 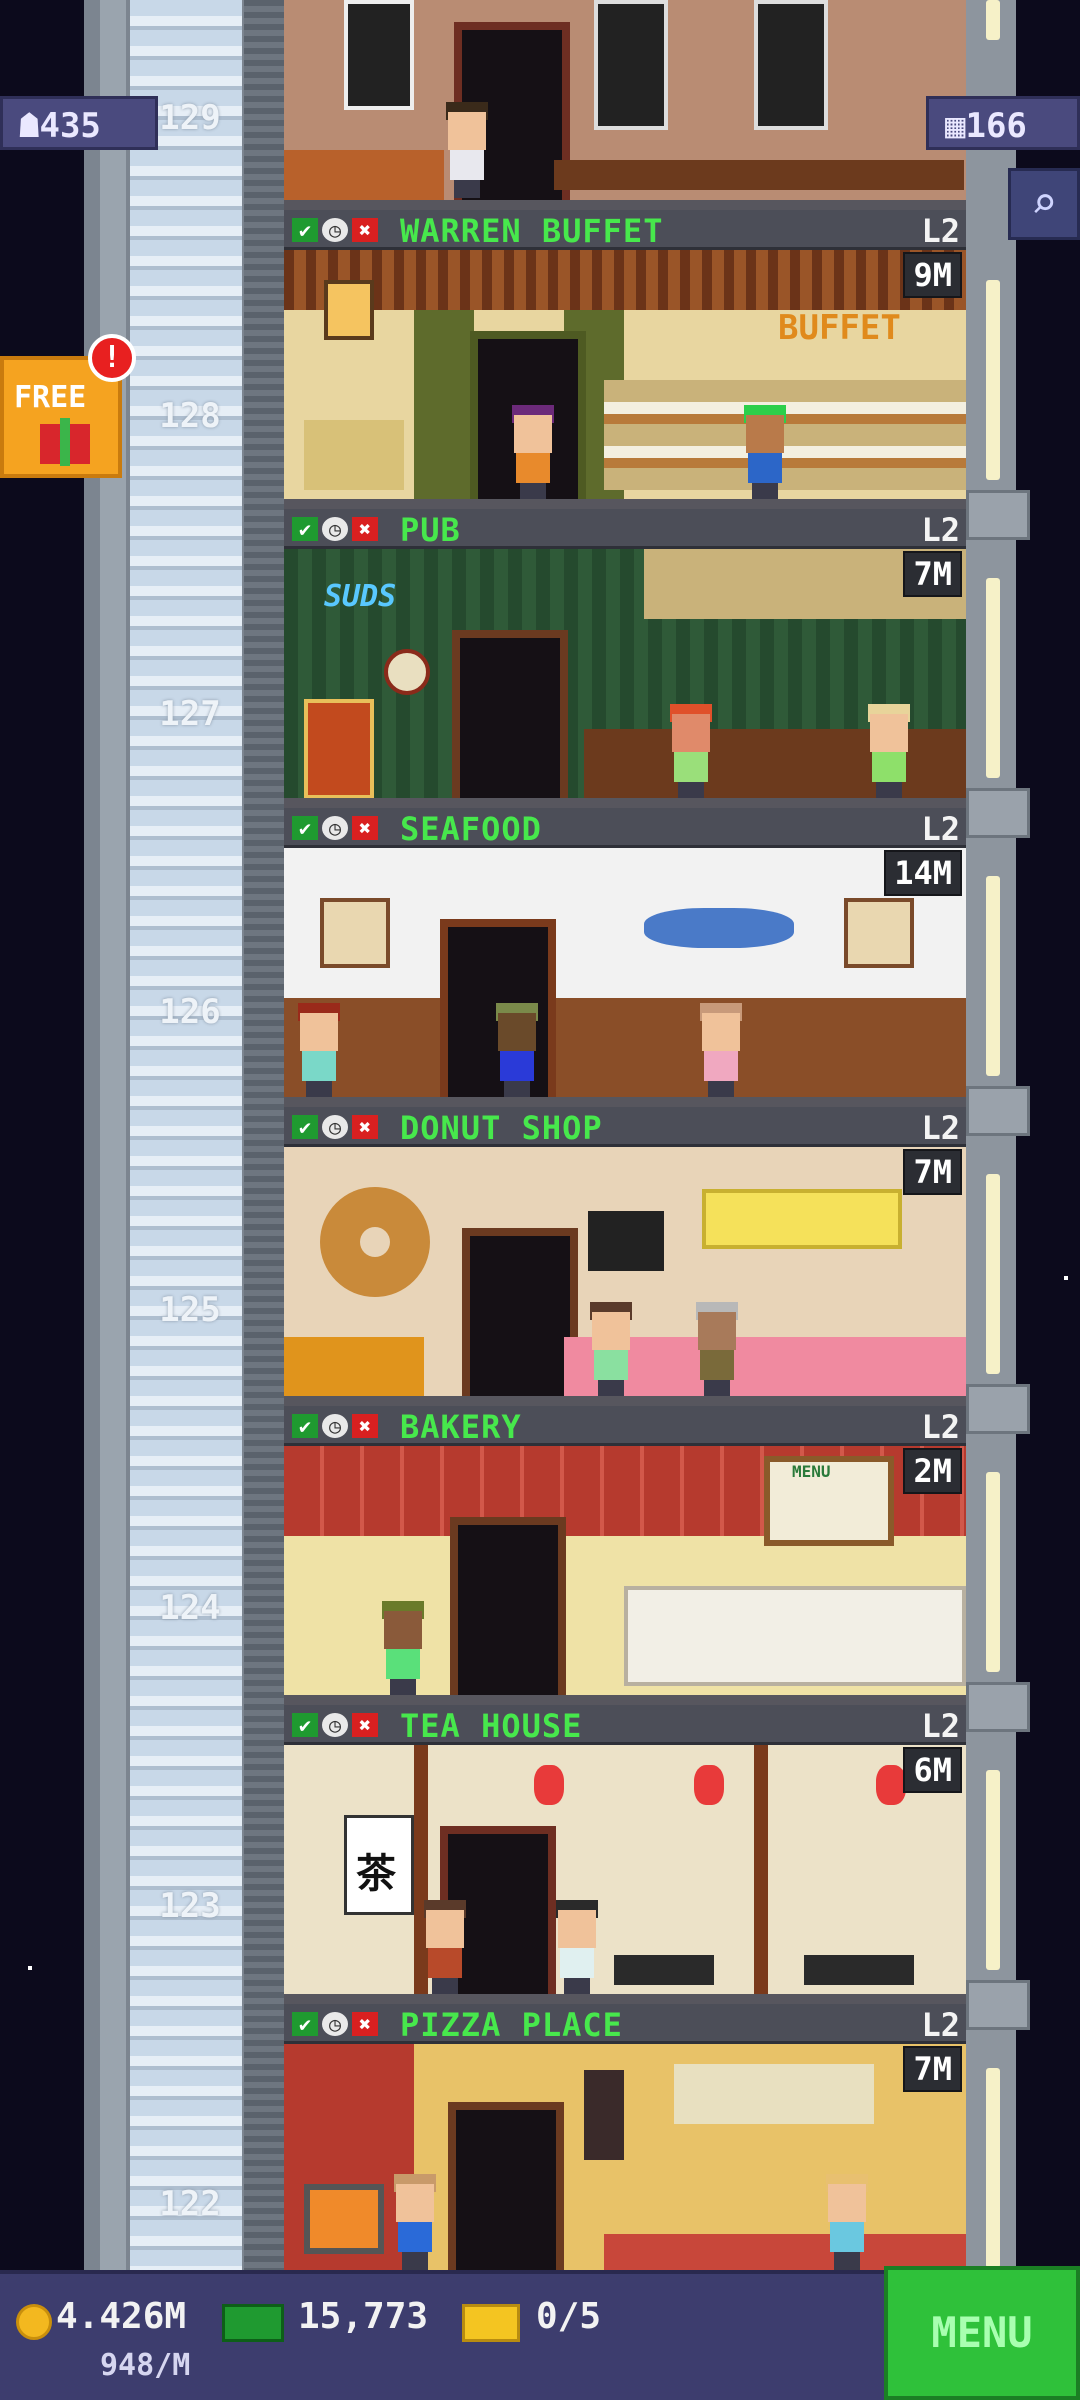 What do you see at coordinates (625, 1426) in the screenshot?
I see `floor-header: ✔ ◷ ✖ BAKERY L2` at bounding box center [625, 1426].